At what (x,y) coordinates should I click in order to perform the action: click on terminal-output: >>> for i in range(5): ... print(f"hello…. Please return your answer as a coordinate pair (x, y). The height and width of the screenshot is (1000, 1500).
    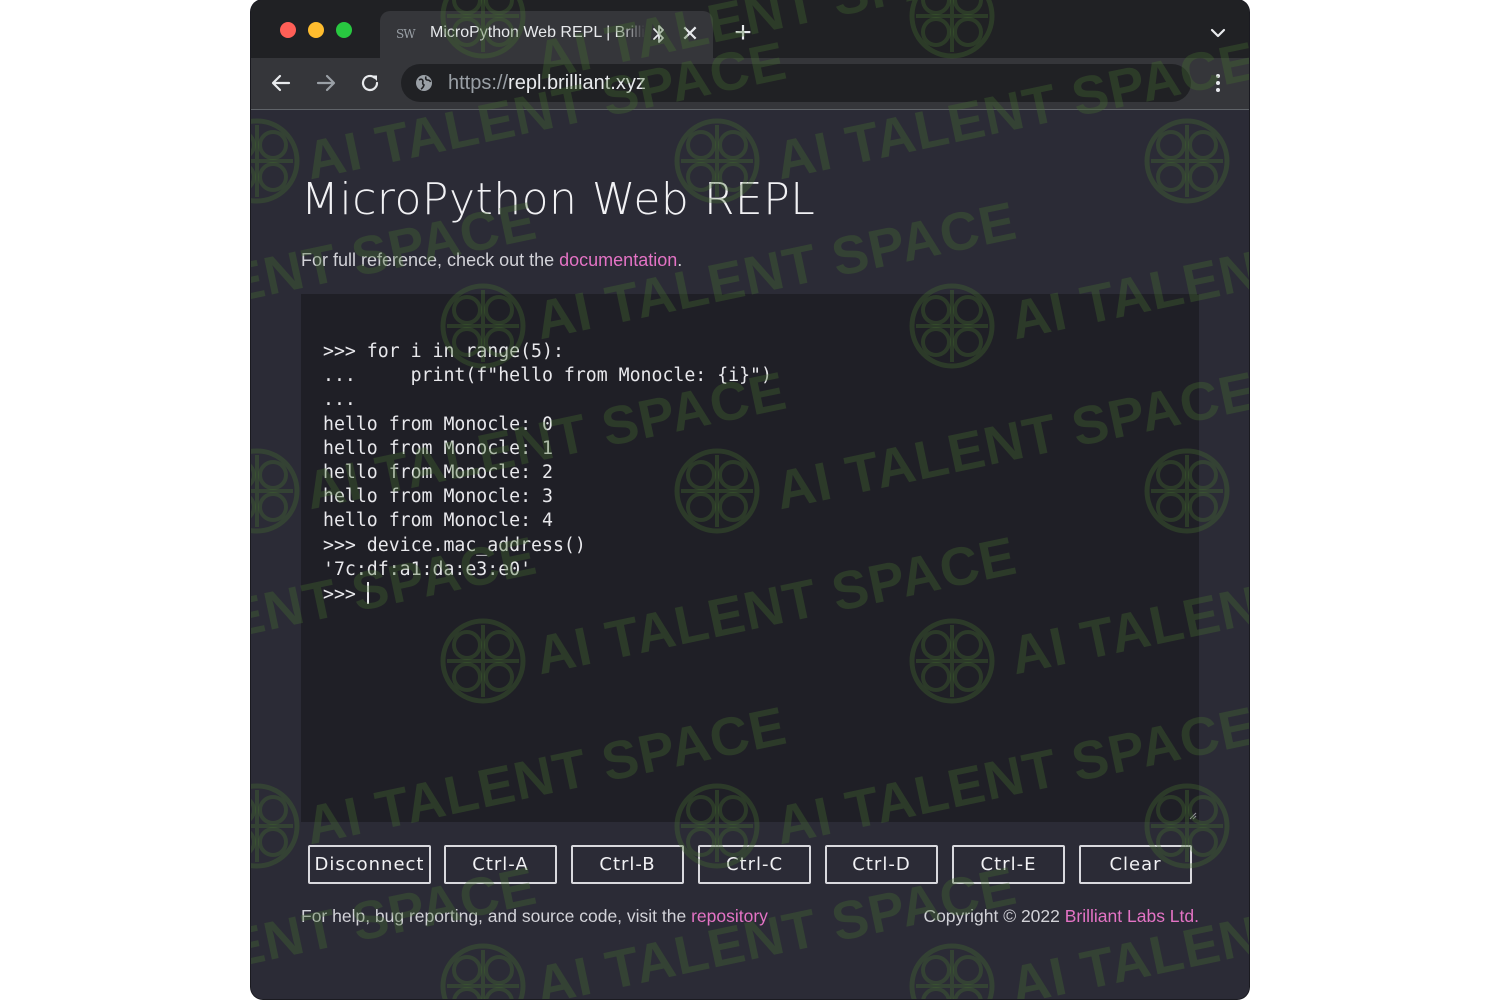
    Looking at the image, I should click on (547, 473).